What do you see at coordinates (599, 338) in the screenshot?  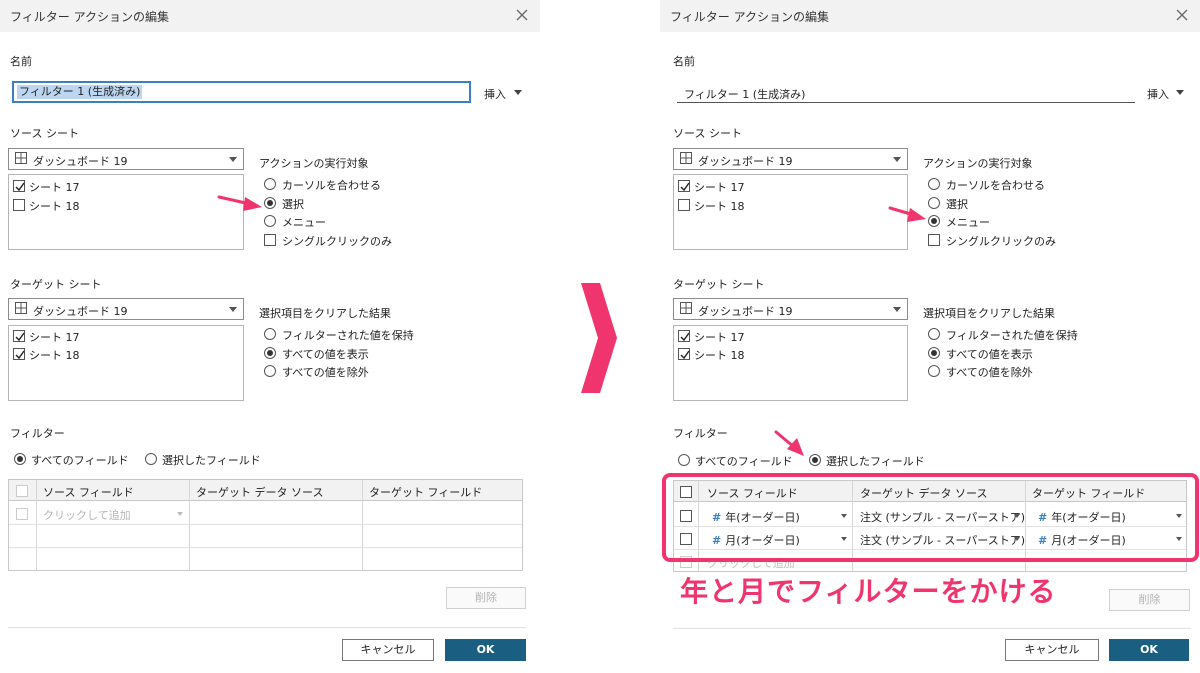 I see `transition-arrow-icon` at bounding box center [599, 338].